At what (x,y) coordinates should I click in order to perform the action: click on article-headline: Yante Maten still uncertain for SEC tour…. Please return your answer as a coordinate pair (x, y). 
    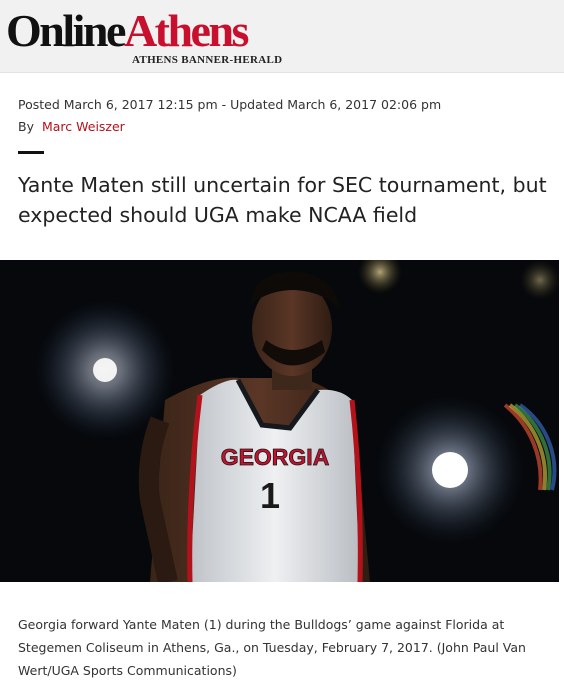
    Looking at the image, I should click on (282, 200).